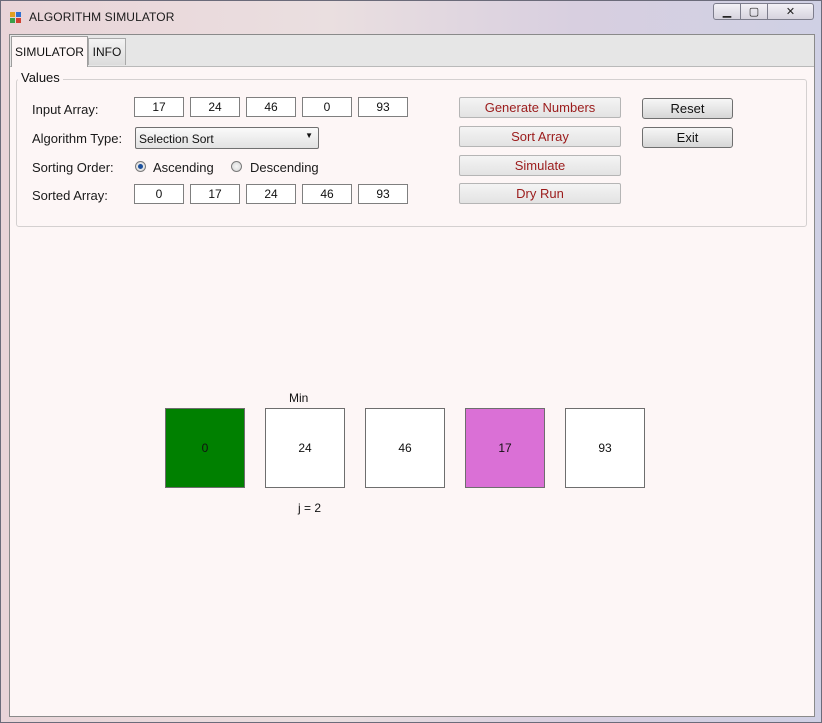 The height and width of the screenshot is (723, 822). Describe the element at coordinates (107, 51) in the screenshot. I see `tab-info: INFO` at that location.